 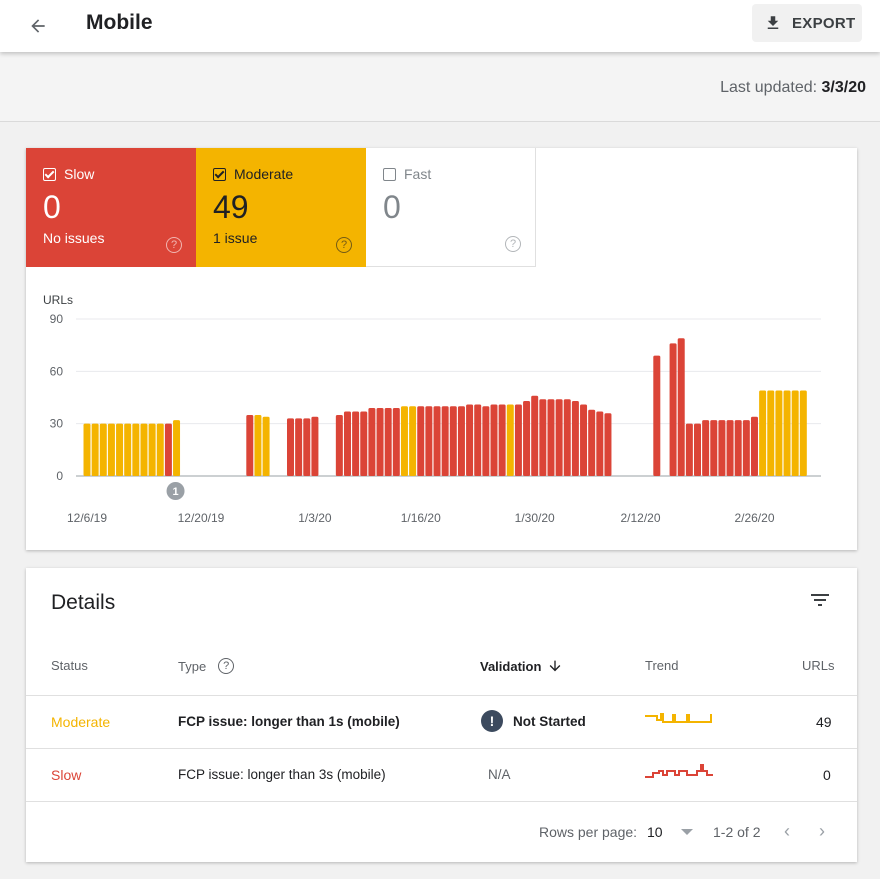 What do you see at coordinates (59, 476) in the screenshot?
I see `y-tick-label: 0` at bounding box center [59, 476].